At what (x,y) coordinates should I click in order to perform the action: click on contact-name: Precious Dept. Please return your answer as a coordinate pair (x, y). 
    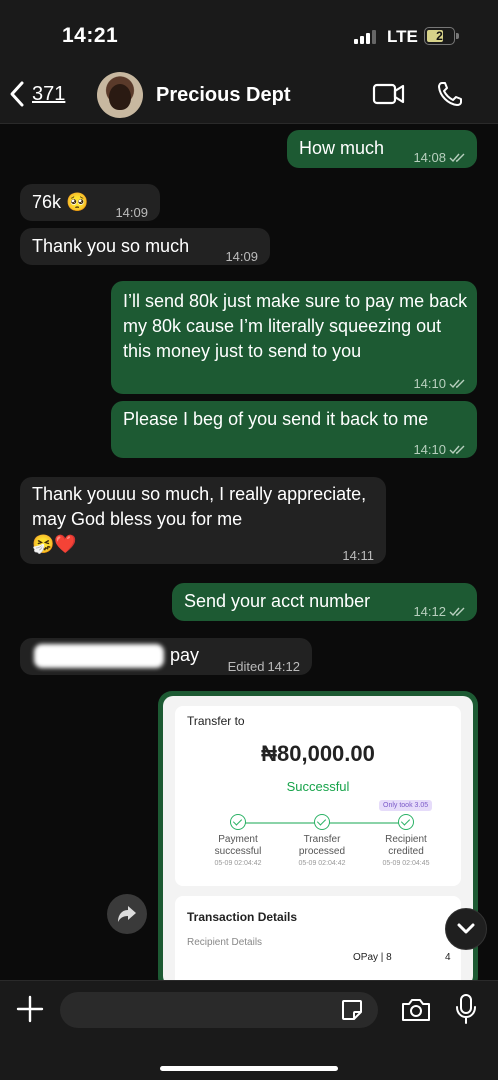
    Looking at the image, I should click on (223, 95).